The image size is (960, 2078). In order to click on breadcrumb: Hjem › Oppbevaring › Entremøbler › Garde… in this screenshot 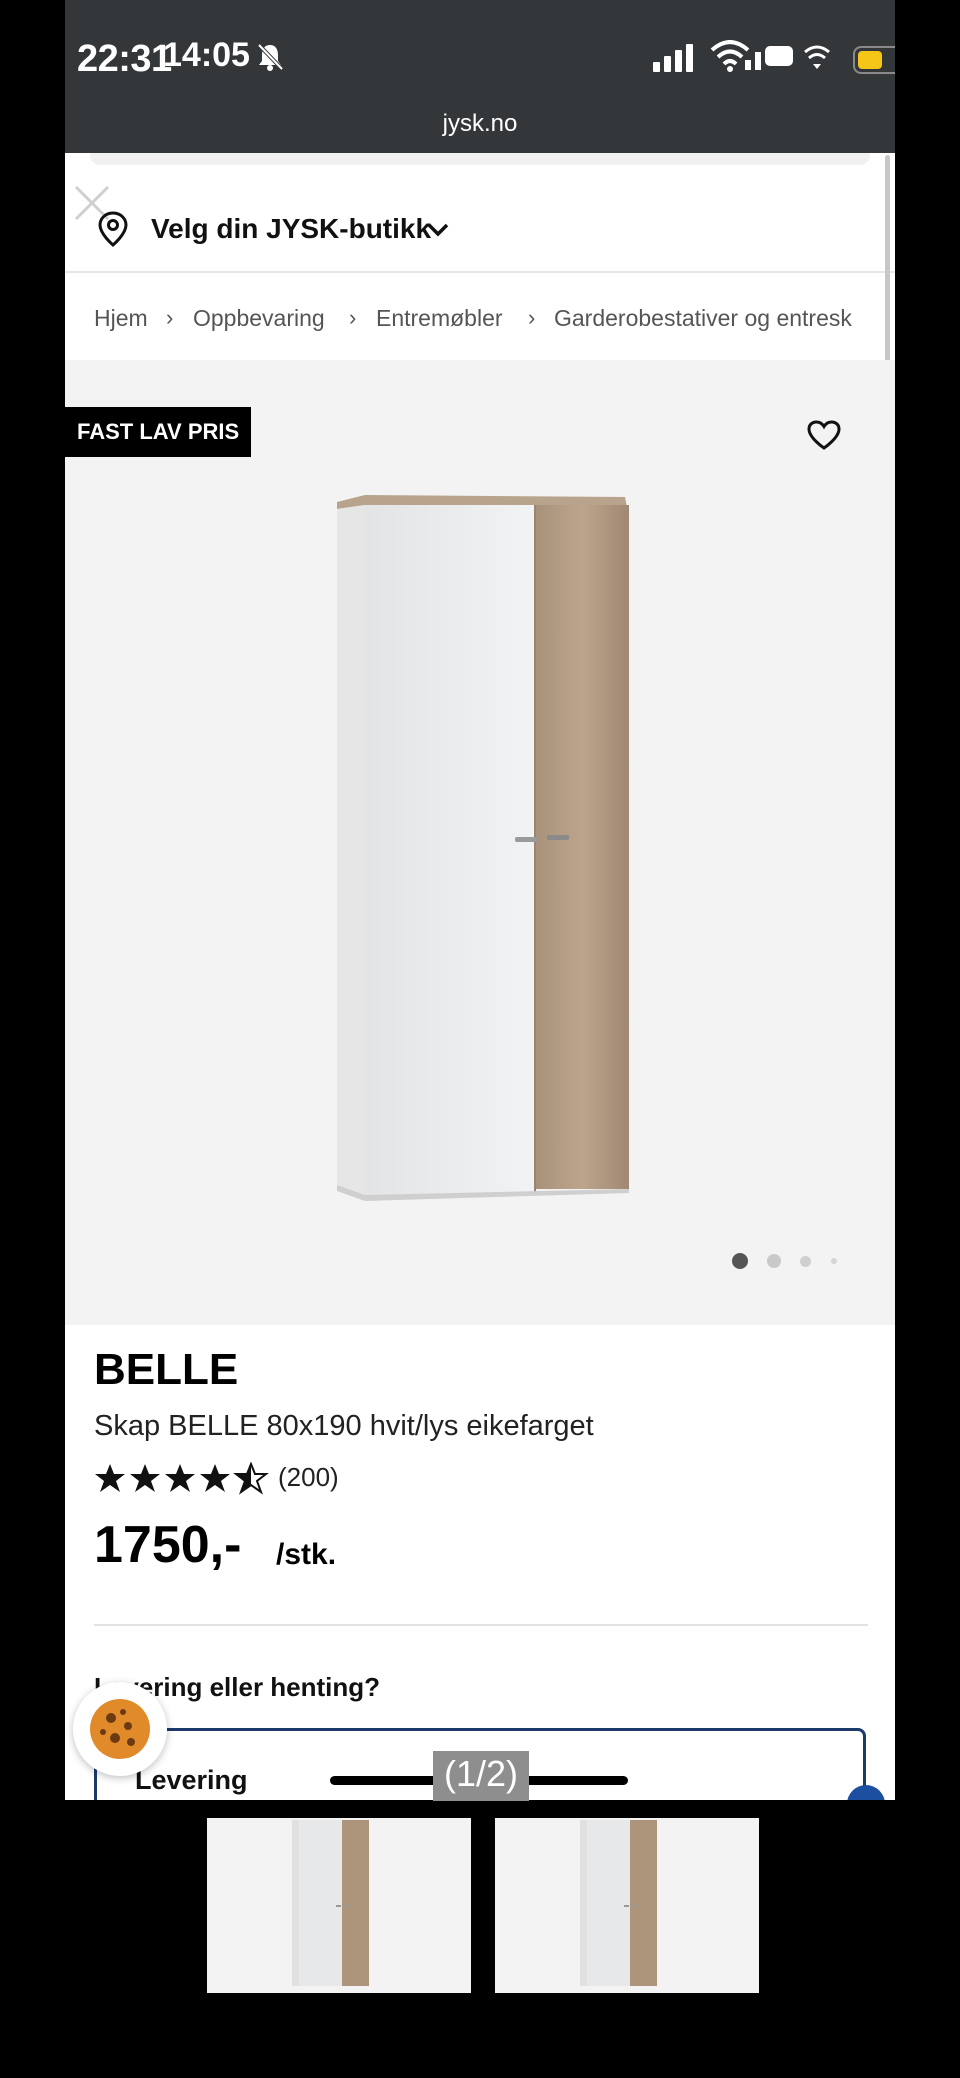, I will do `click(480, 317)`.